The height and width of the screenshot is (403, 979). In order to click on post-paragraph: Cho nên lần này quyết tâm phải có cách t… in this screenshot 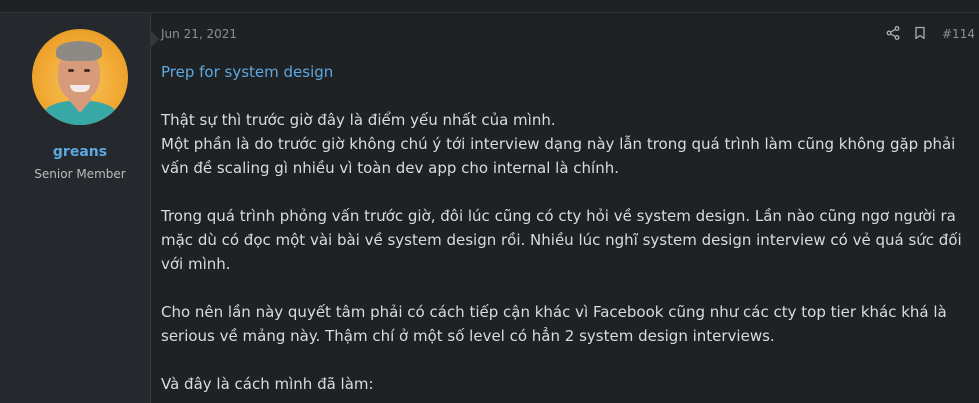, I will do `click(564, 324)`.